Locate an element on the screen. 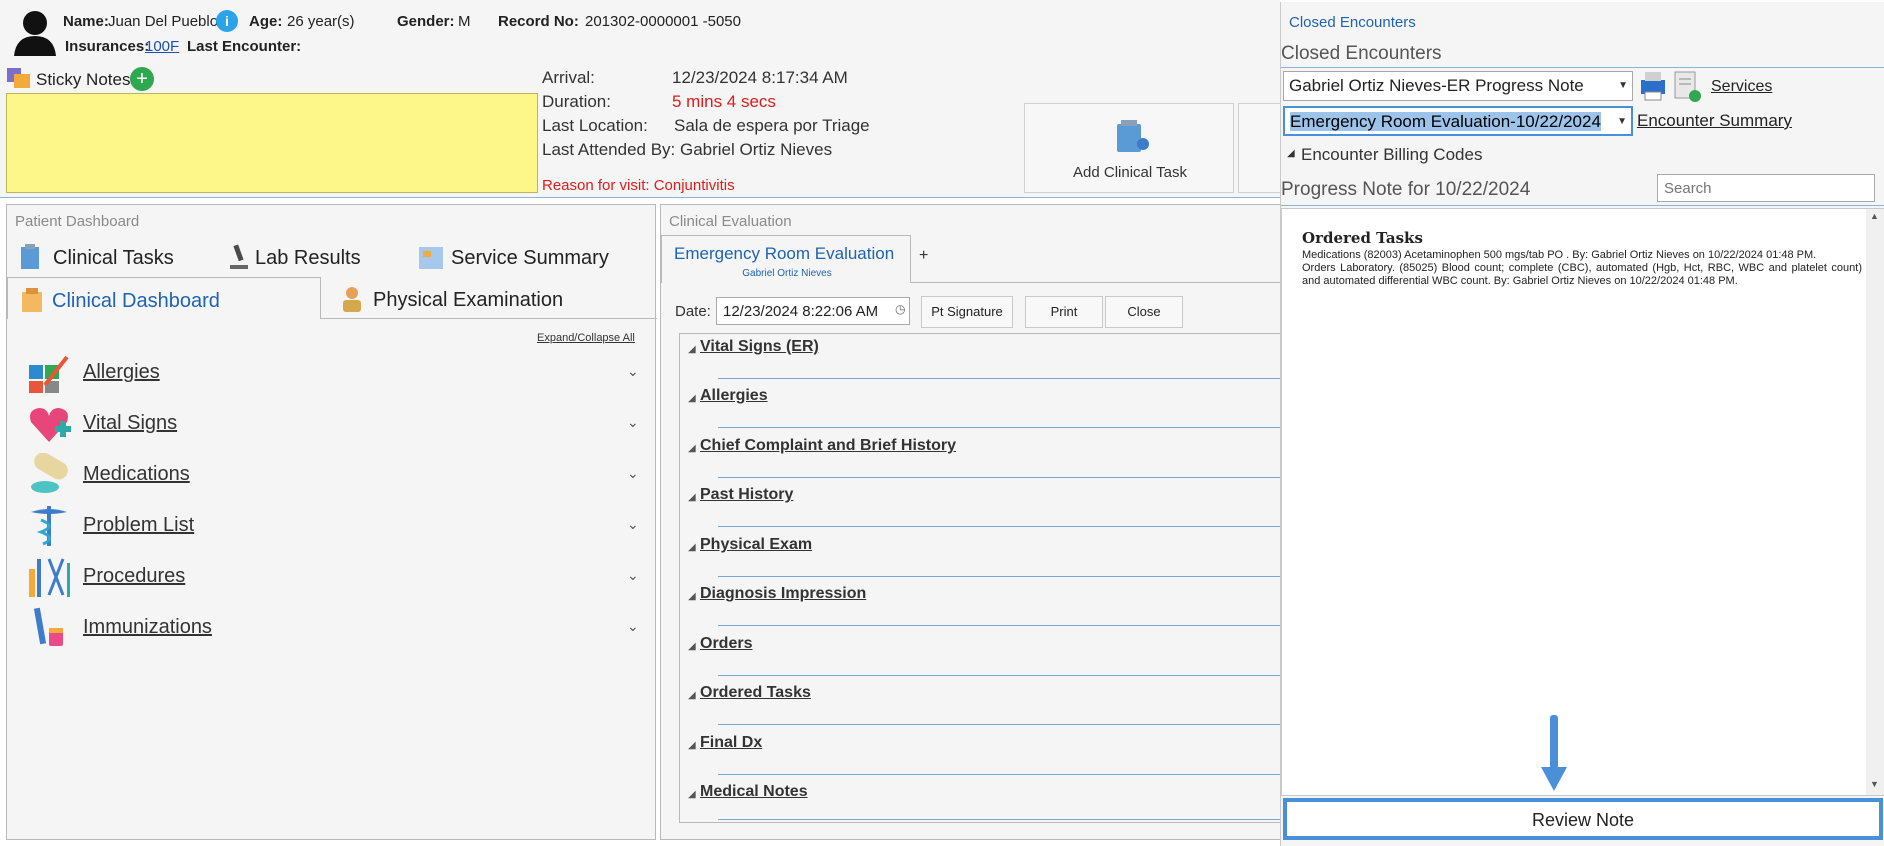  gender-label: Gender: is located at coordinates (426, 21).